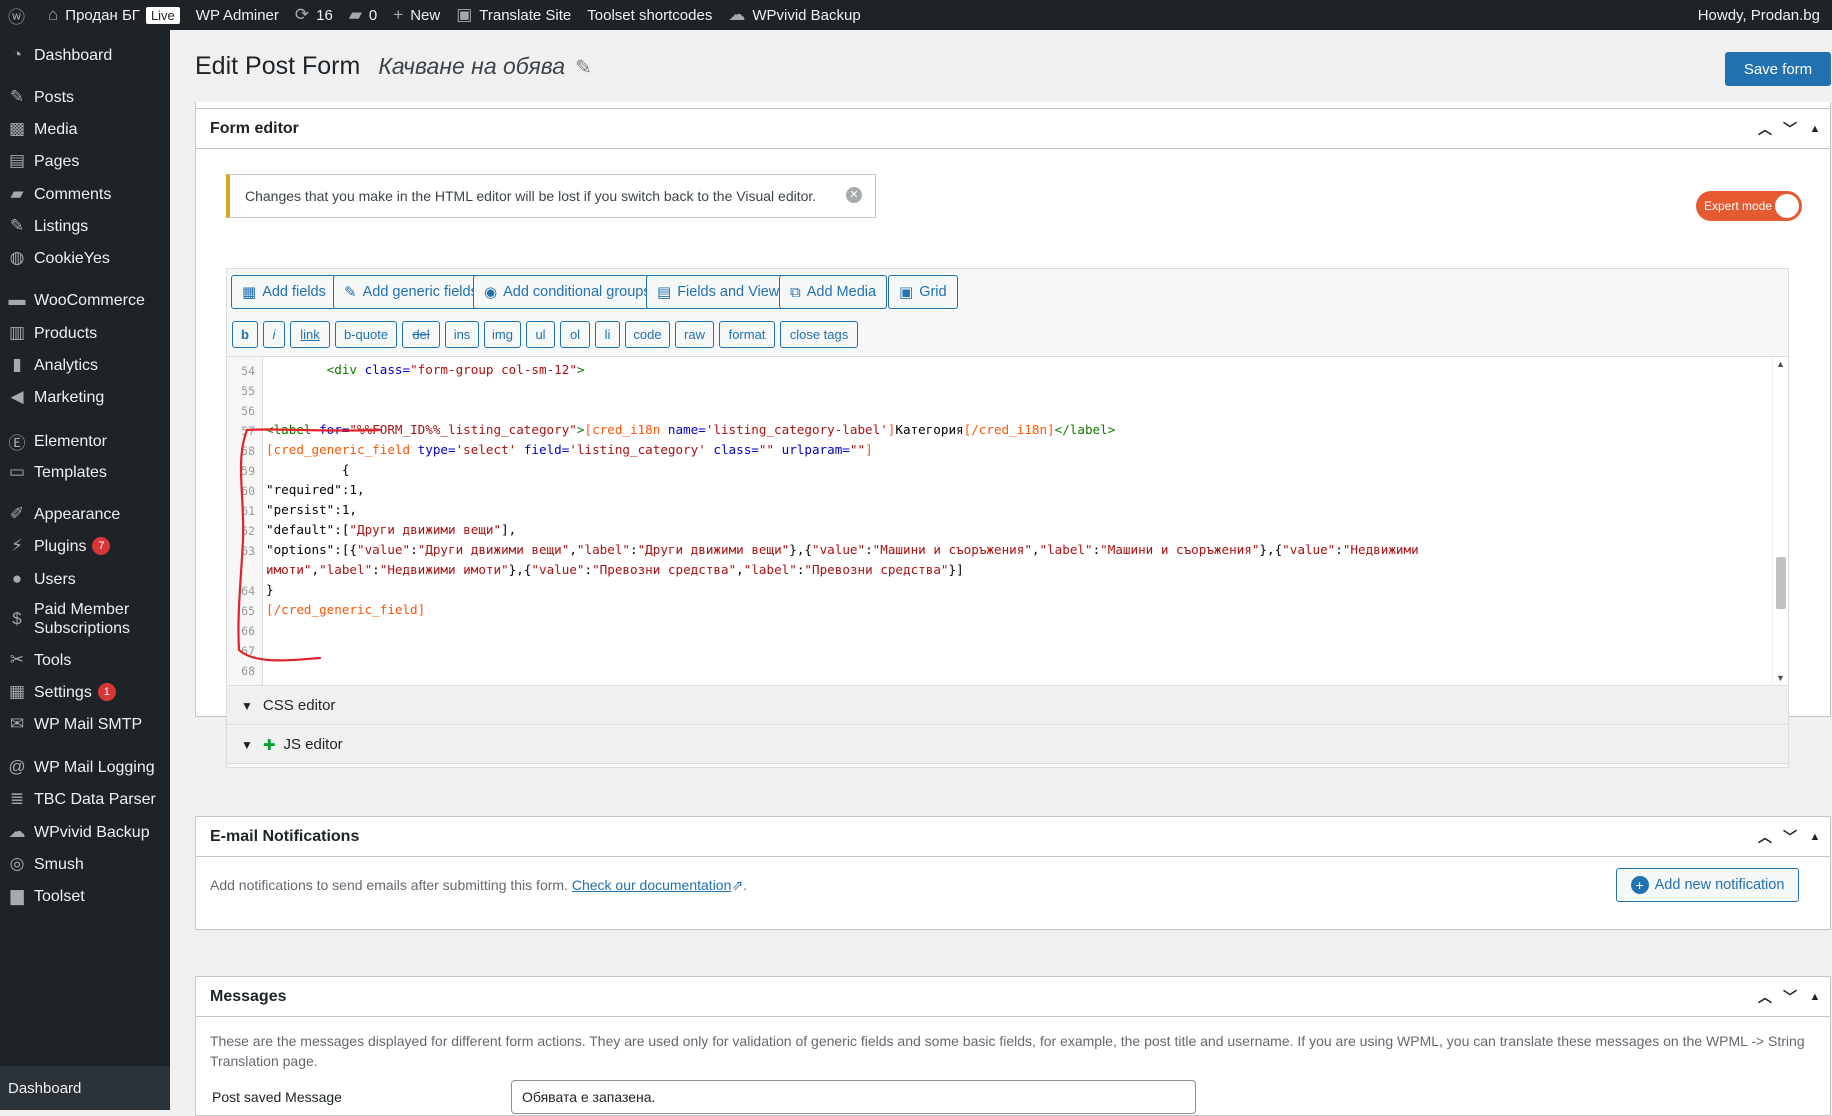 The height and width of the screenshot is (1116, 1832). Describe the element at coordinates (85, 546) in the screenshot. I see `sidebar-item-plugins: ⚡ Plugins 7` at that location.